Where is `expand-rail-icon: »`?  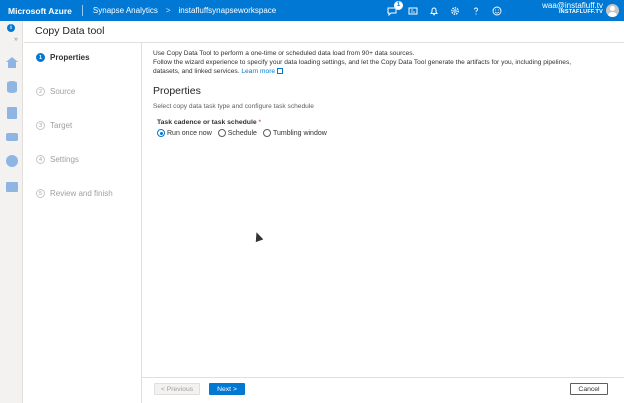 expand-rail-icon: » is located at coordinates (16, 39).